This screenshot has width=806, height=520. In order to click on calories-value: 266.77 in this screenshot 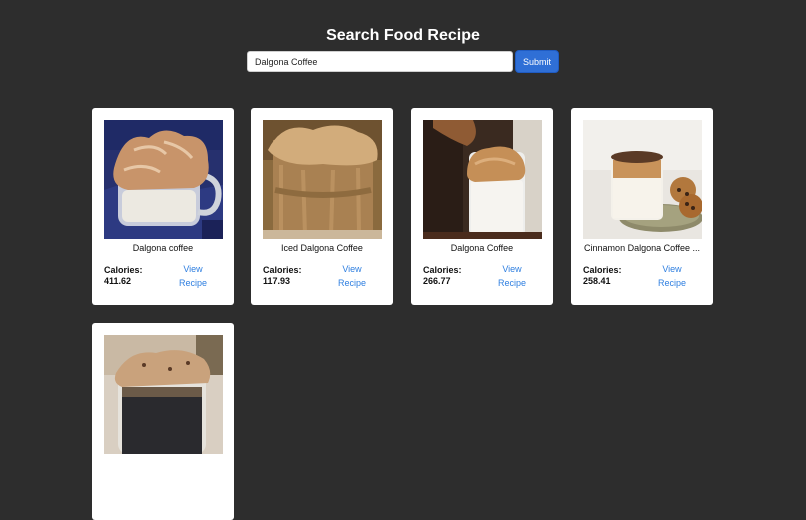, I will do `click(437, 281)`.